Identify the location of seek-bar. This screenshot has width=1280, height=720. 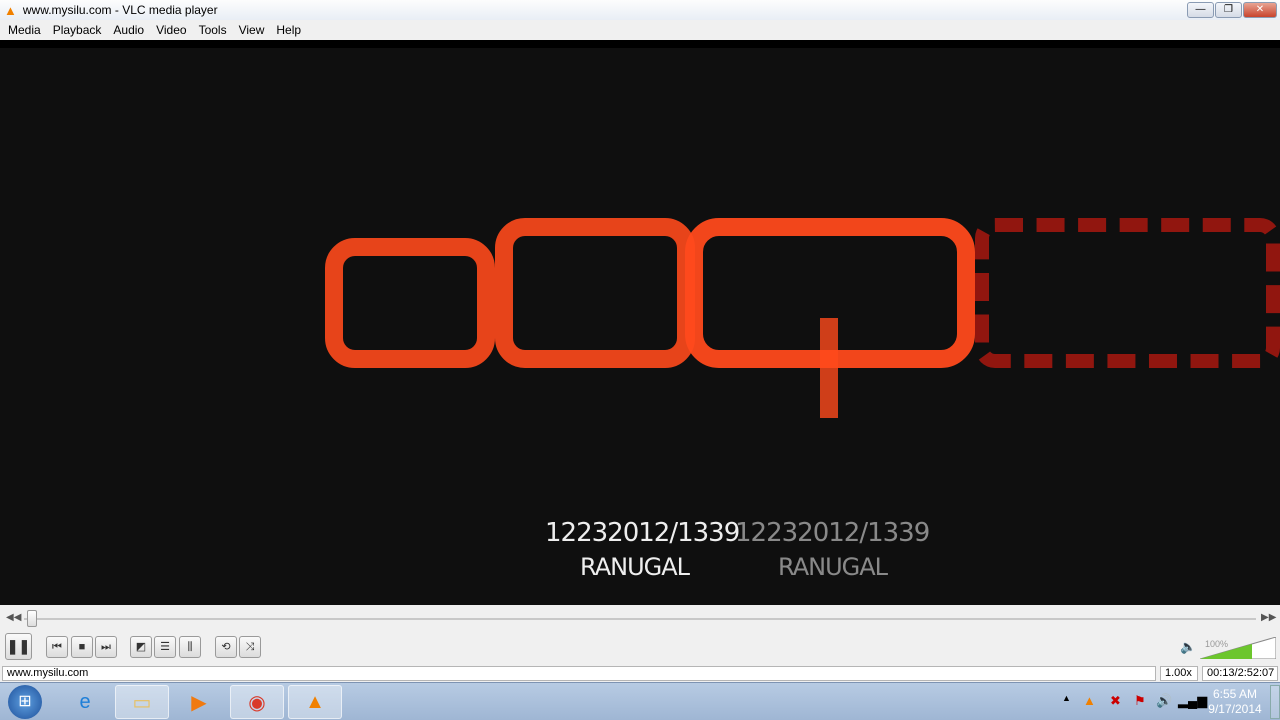
(640, 619).